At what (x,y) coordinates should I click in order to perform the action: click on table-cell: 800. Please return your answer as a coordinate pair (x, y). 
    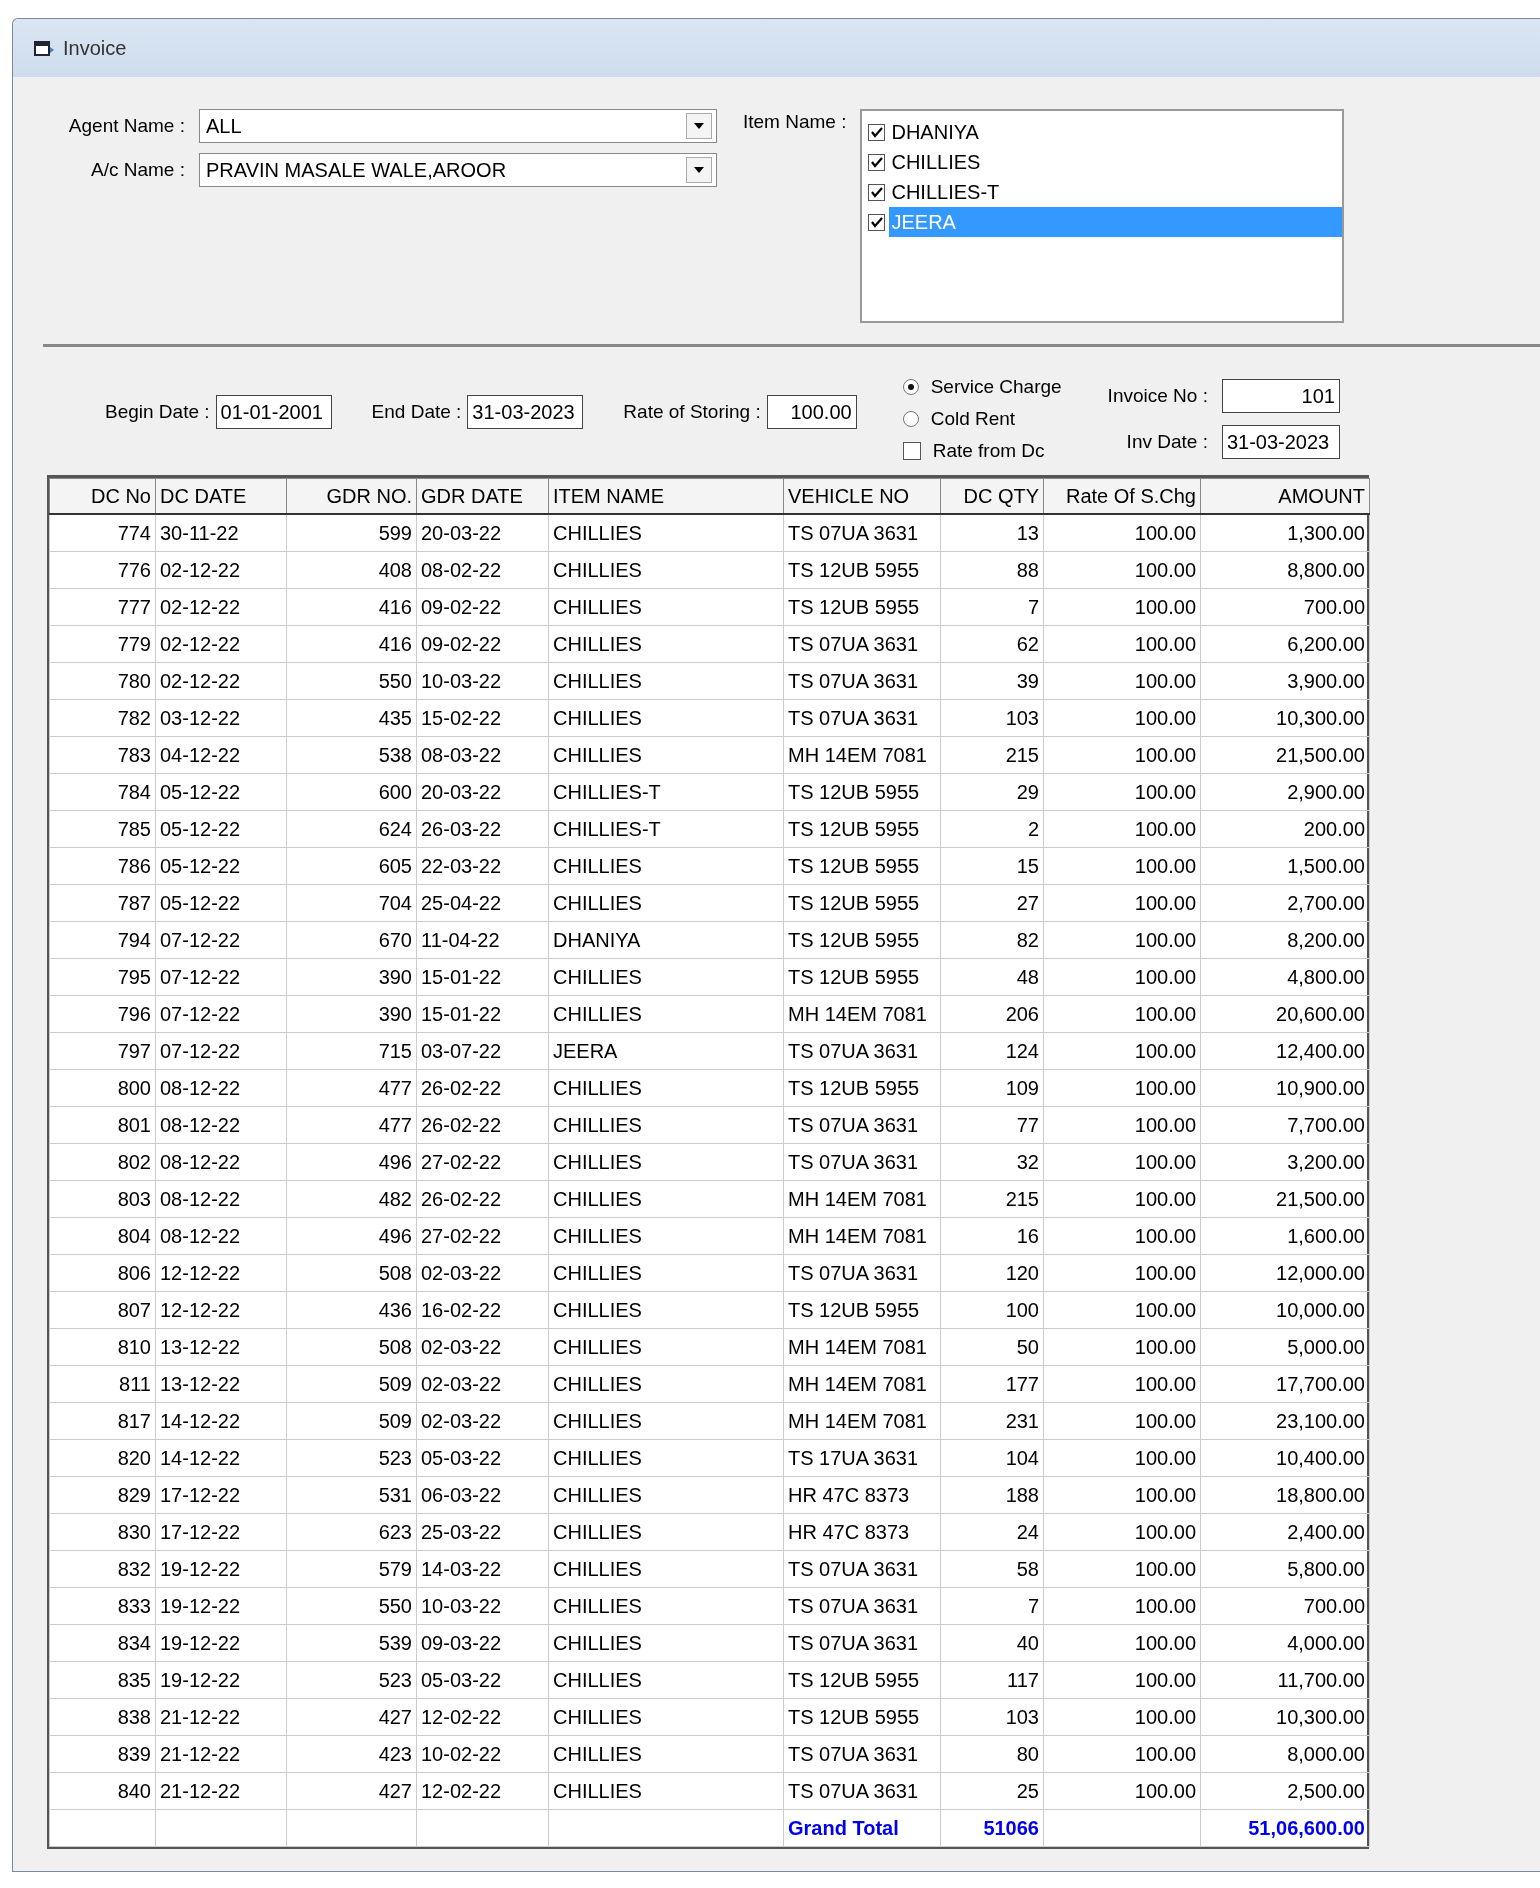
    Looking at the image, I should click on (102, 1088).